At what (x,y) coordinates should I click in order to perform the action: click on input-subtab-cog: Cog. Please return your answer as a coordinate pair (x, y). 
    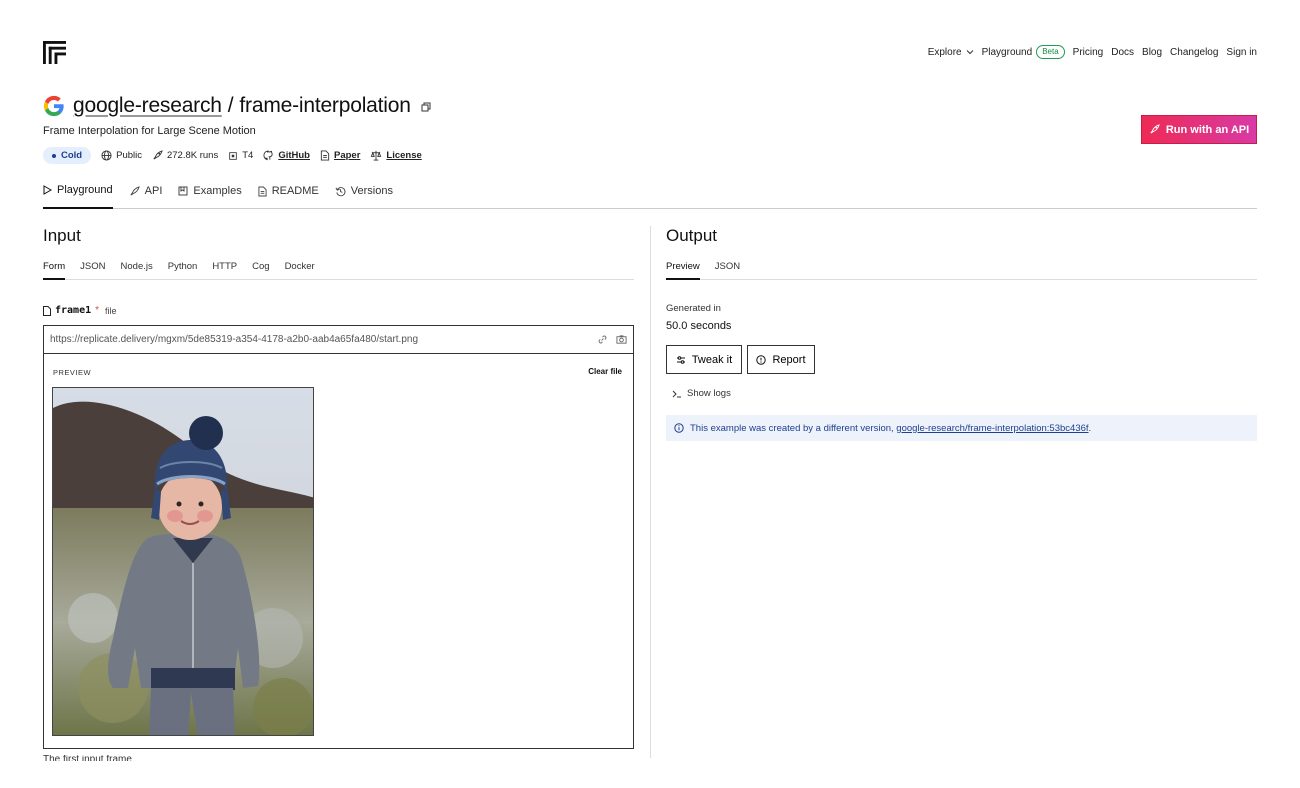
    Looking at the image, I should click on (260, 270).